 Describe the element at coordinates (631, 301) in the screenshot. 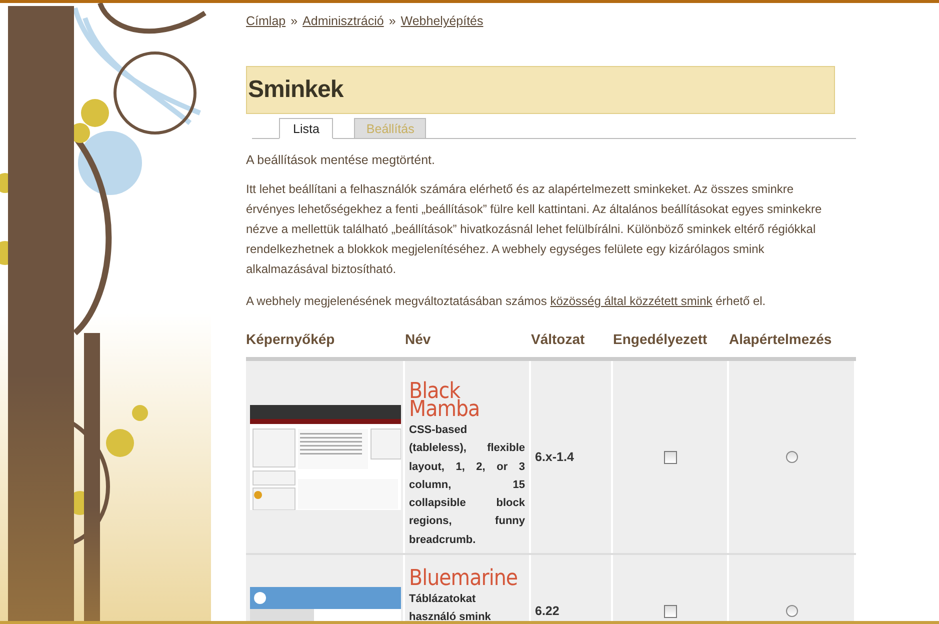

I see `community-themes-link: közösség által közzétett smink` at that location.